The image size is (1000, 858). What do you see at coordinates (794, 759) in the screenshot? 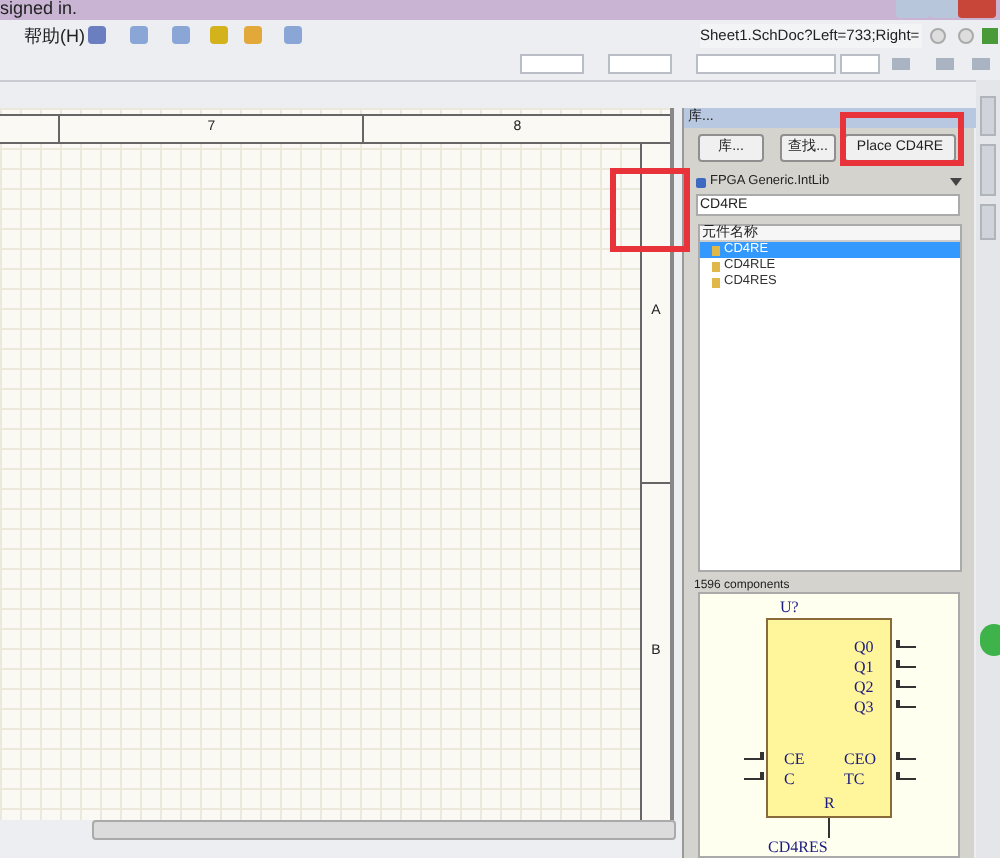
I see `pin-label: CE` at bounding box center [794, 759].